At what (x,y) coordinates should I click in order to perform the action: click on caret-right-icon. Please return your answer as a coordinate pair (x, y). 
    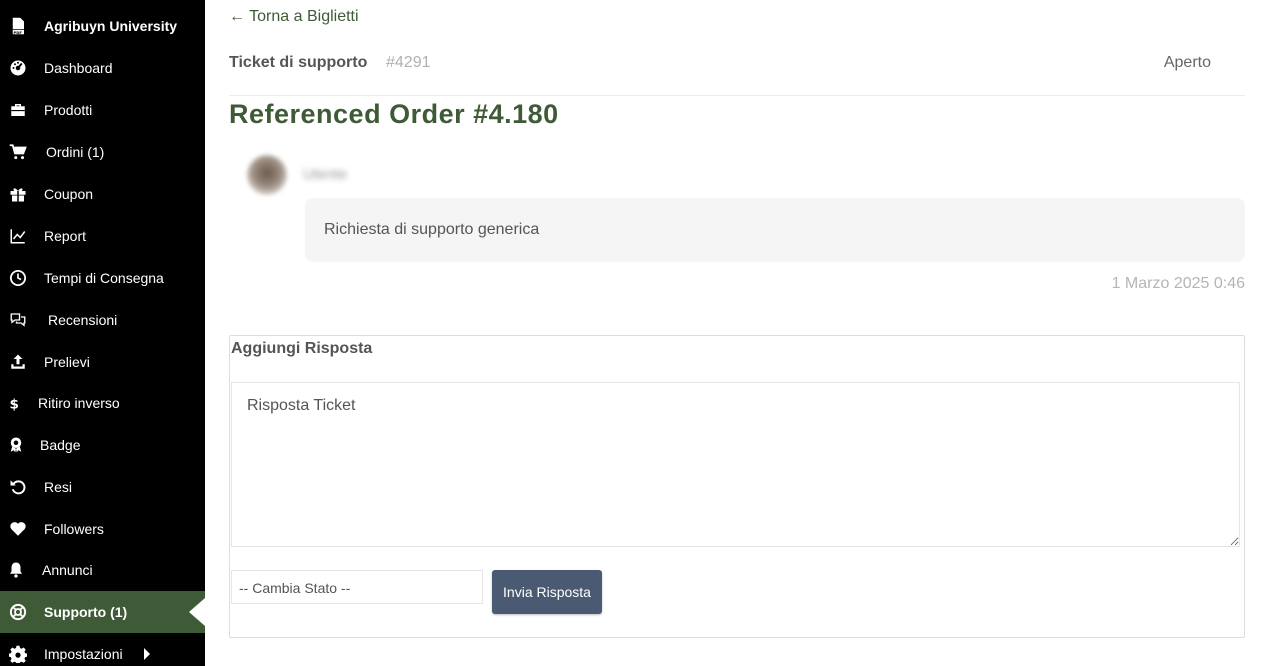
    Looking at the image, I should click on (147, 654).